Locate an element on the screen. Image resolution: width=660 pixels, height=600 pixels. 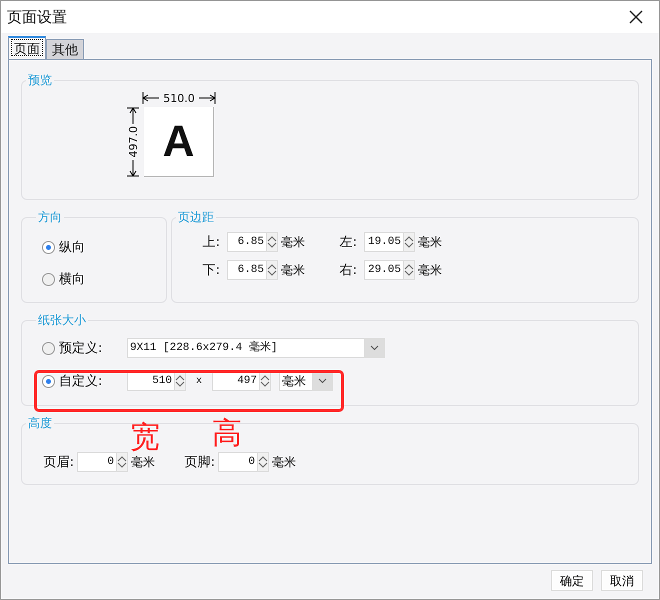
option-label: 横向 is located at coordinates (72, 279).